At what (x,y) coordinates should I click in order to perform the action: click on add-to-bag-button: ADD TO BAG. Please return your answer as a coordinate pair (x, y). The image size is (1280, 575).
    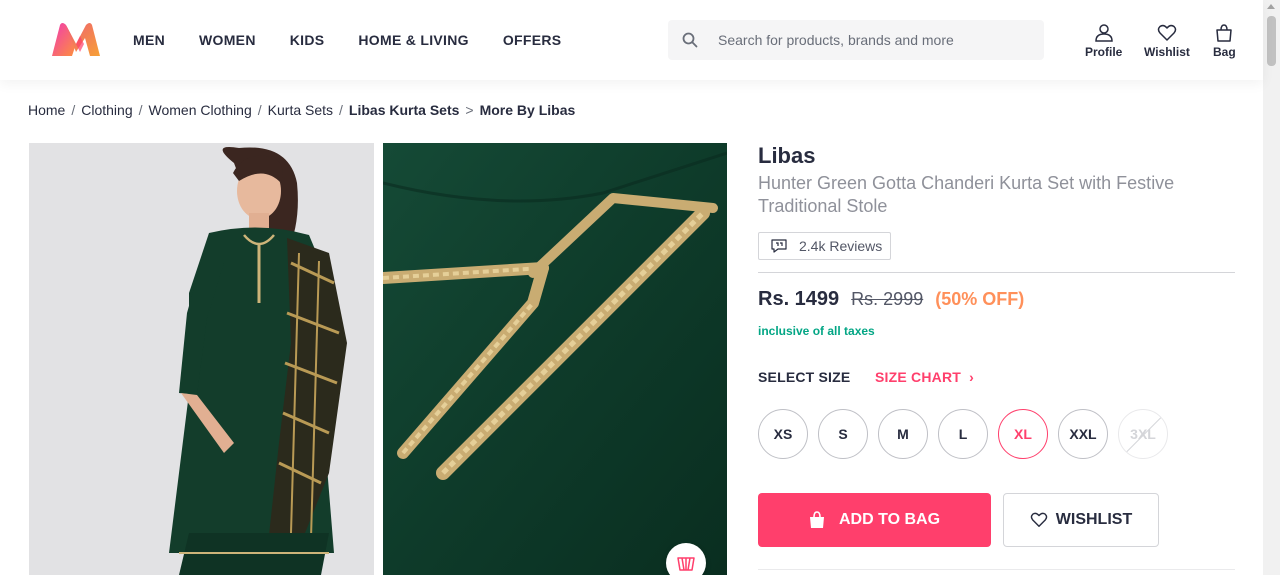
    Looking at the image, I should click on (874, 520).